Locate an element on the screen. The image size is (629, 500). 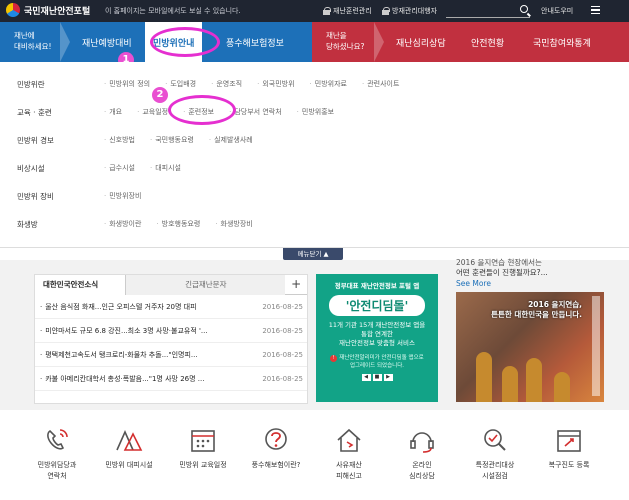
site-logo: 국민재난안전포털 is located at coordinates (48, 10).